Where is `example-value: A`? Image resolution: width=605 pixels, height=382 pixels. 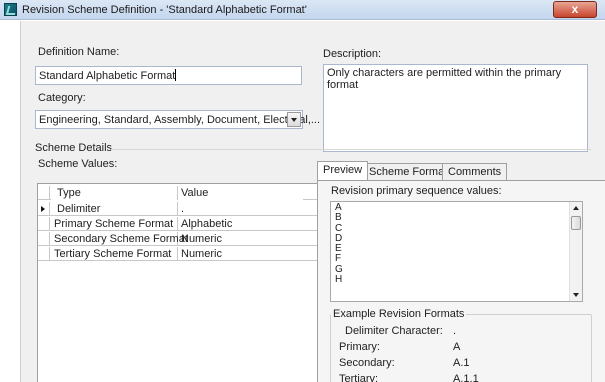
example-value: A is located at coordinates (457, 347).